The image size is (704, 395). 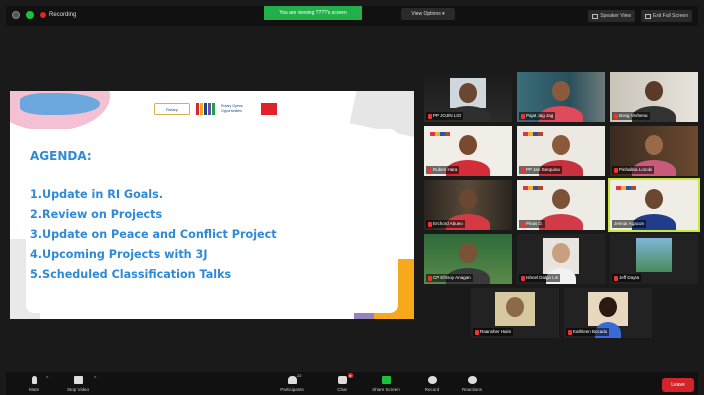 I want to click on slide-decoration, so click(x=60, y=104).